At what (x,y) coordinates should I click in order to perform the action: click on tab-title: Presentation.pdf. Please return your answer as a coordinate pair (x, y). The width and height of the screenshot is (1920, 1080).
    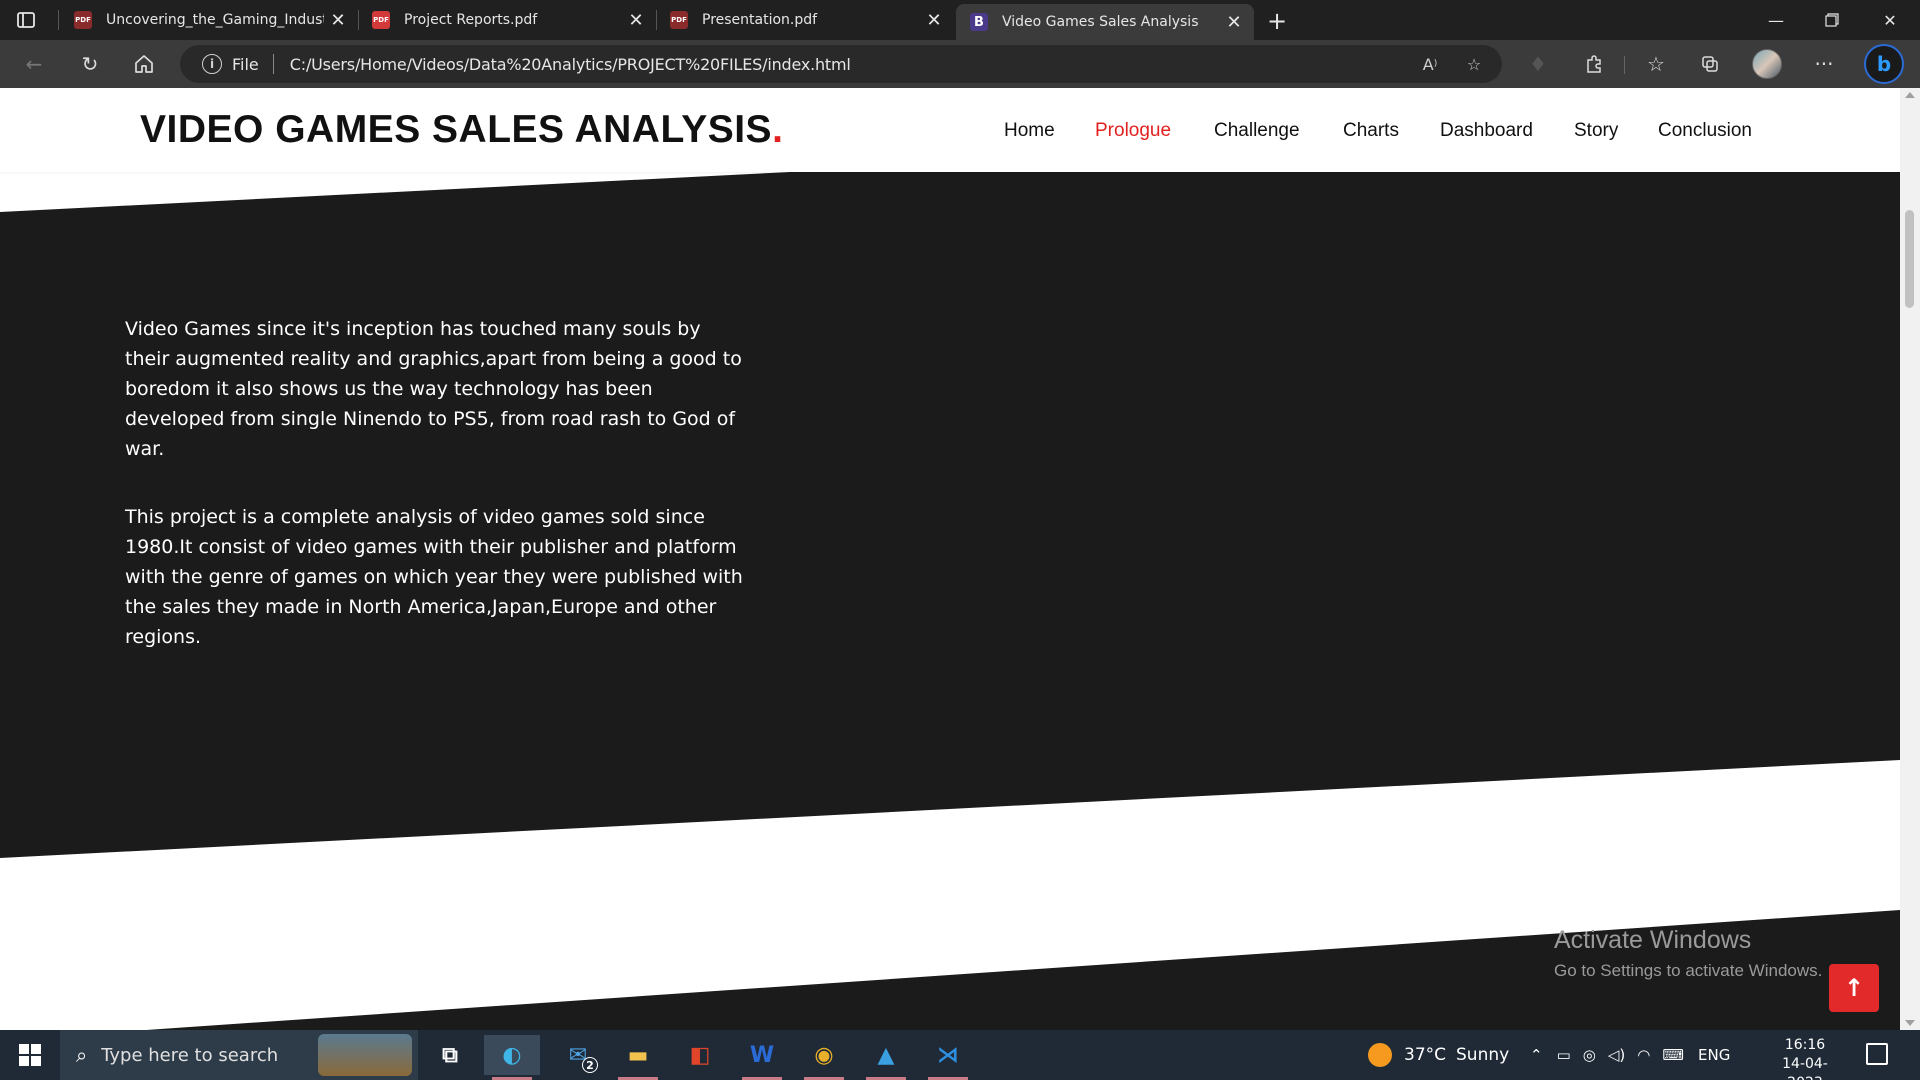
    Looking at the image, I should click on (760, 20).